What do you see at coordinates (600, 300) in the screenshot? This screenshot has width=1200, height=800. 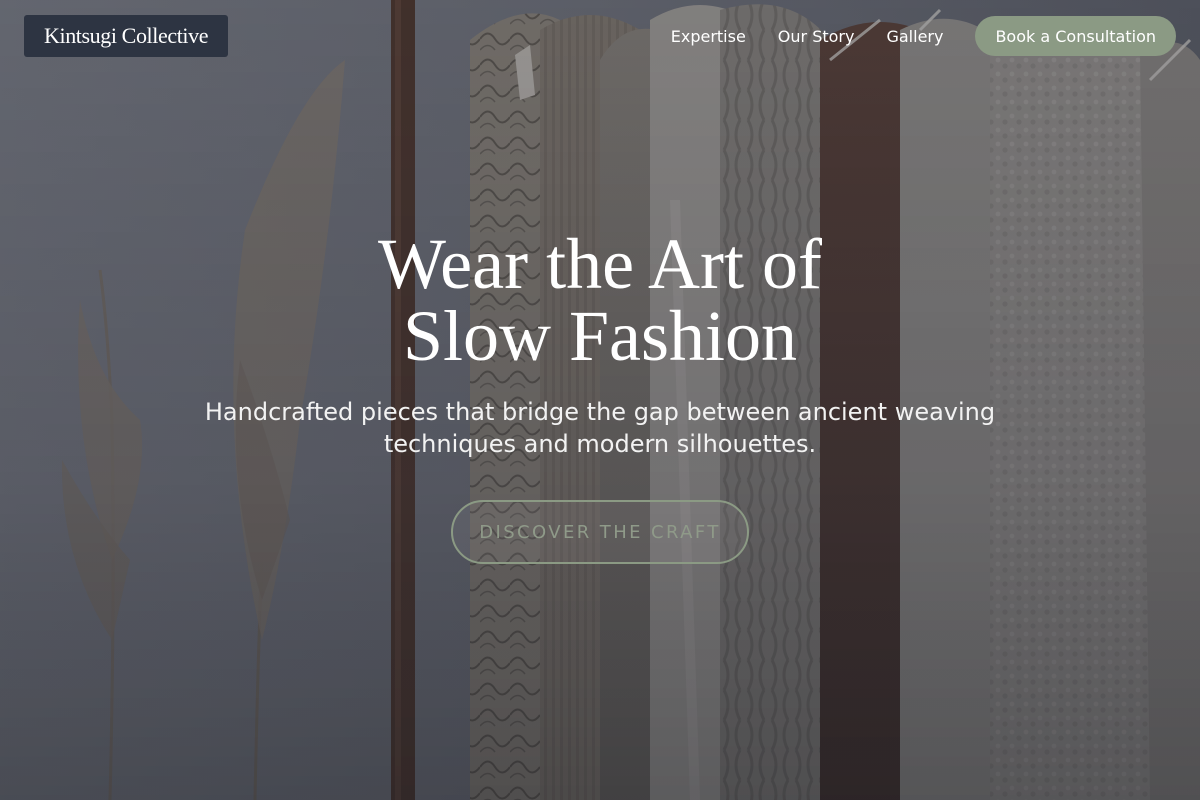 I see `hero-title: Wear the Art of Slow Fashion` at bounding box center [600, 300].